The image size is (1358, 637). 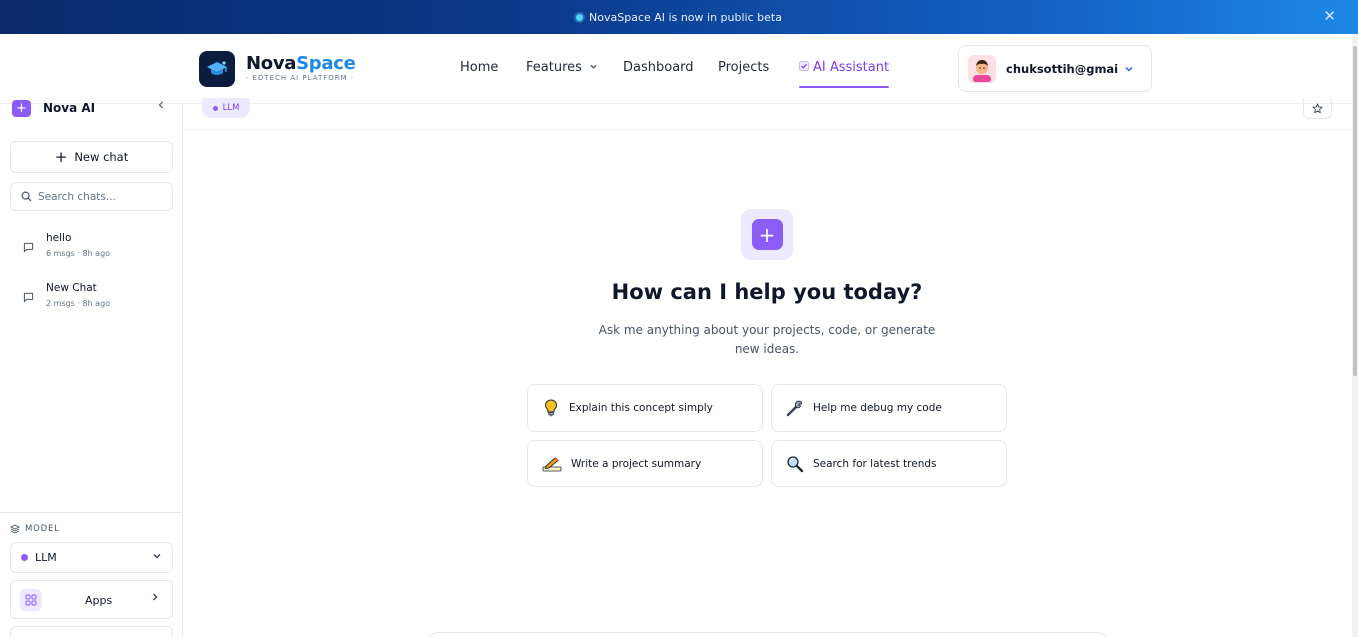 What do you see at coordinates (554, 67) in the screenshot?
I see `nav-features-label: Features` at bounding box center [554, 67].